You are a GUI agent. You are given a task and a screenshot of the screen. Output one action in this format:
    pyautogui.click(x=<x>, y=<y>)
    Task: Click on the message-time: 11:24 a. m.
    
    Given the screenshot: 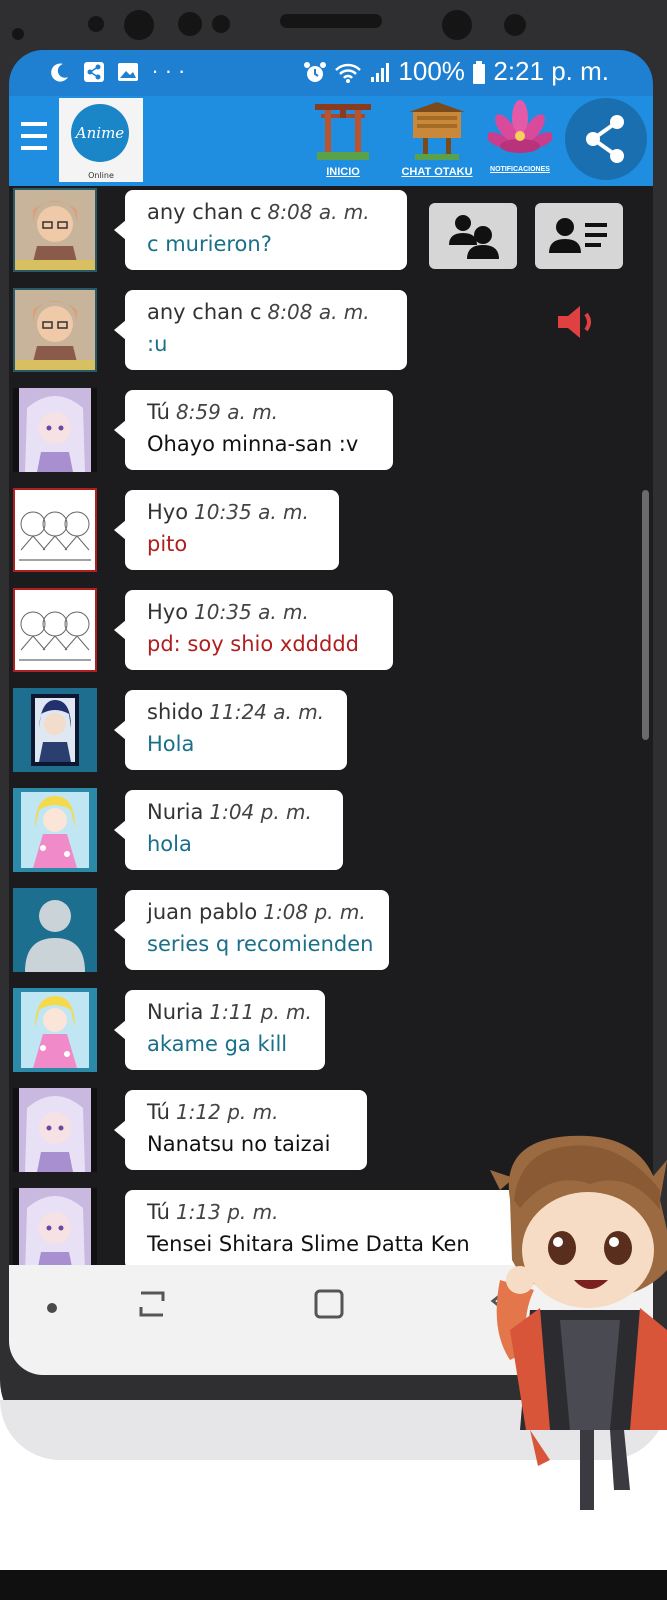 What is the action you would take?
    pyautogui.click(x=267, y=712)
    